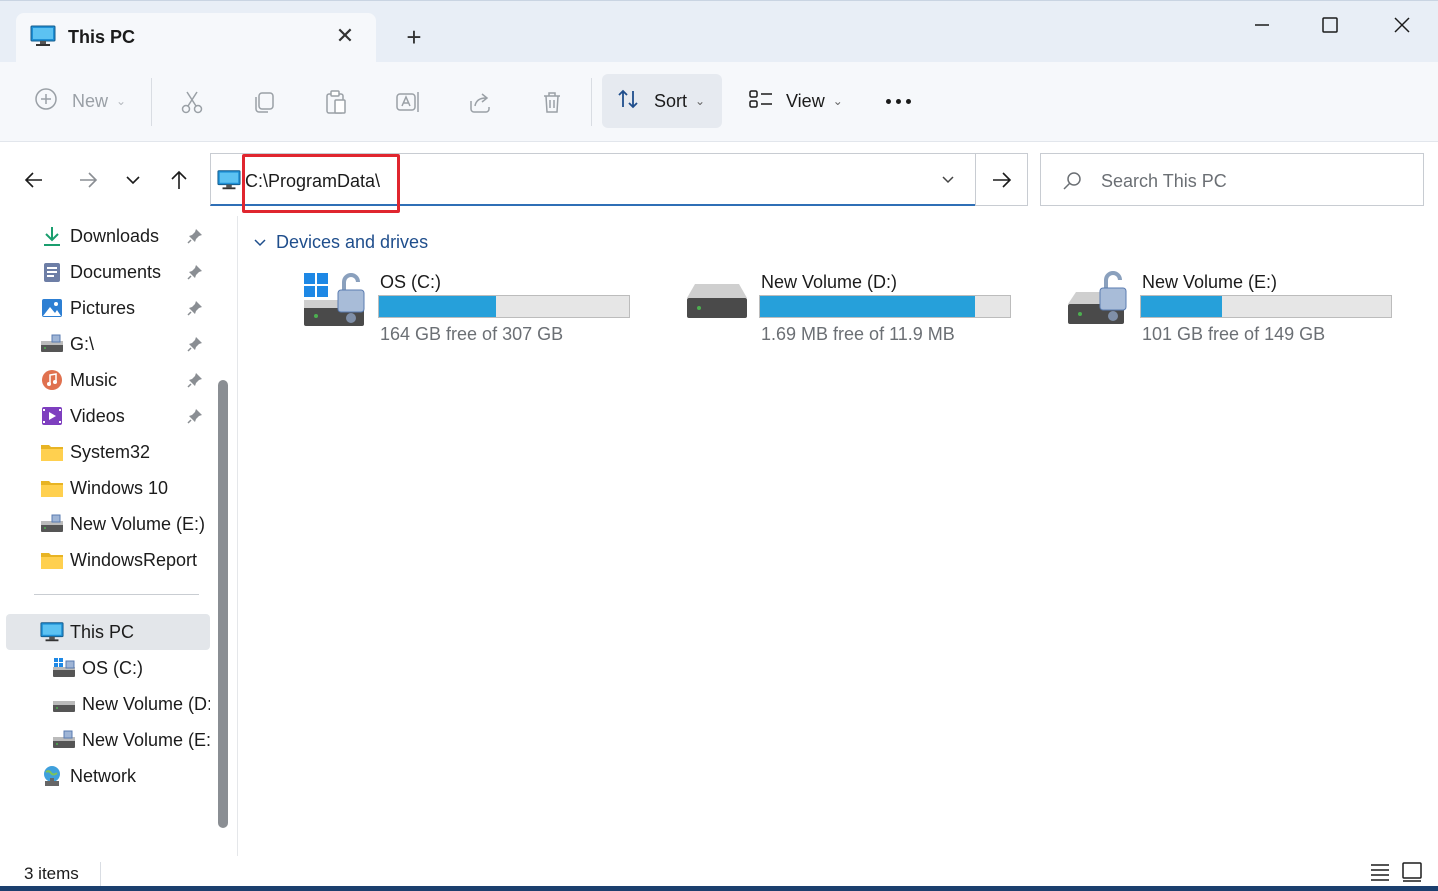  What do you see at coordinates (480, 102) in the screenshot?
I see `share-button` at bounding box center [480, 102].